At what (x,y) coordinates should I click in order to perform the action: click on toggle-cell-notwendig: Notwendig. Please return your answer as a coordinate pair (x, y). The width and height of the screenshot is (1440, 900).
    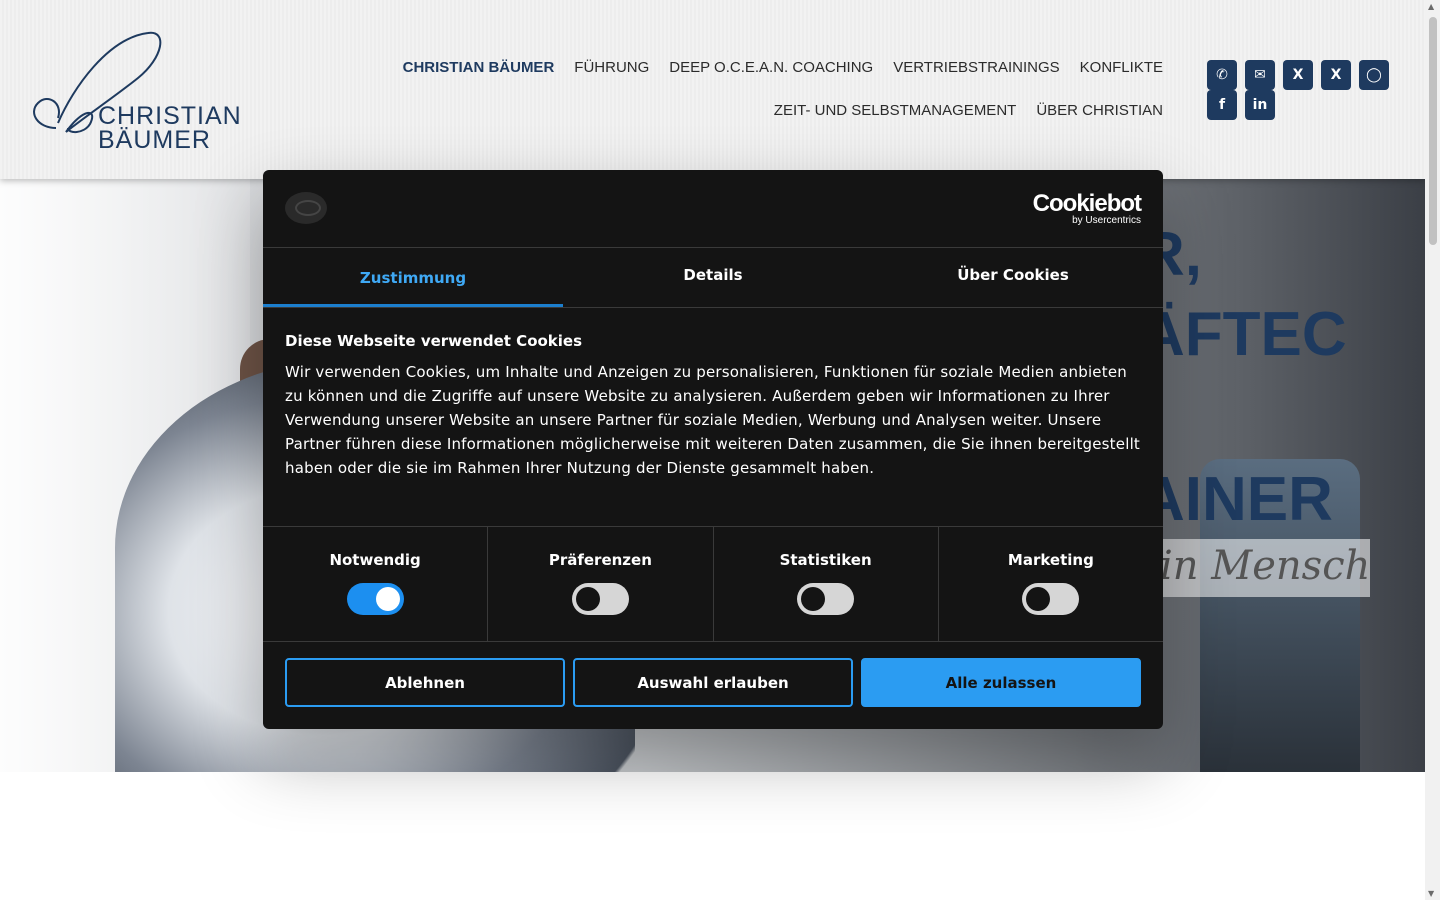
    Looking at the image, I should click on (376, 584).